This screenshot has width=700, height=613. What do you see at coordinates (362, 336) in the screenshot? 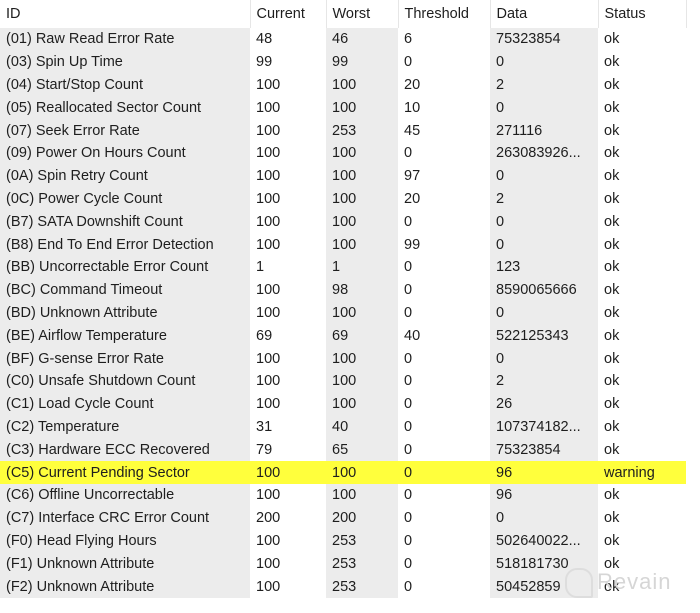
I see `cell-worst: 69` at bounding box center [362, 336].